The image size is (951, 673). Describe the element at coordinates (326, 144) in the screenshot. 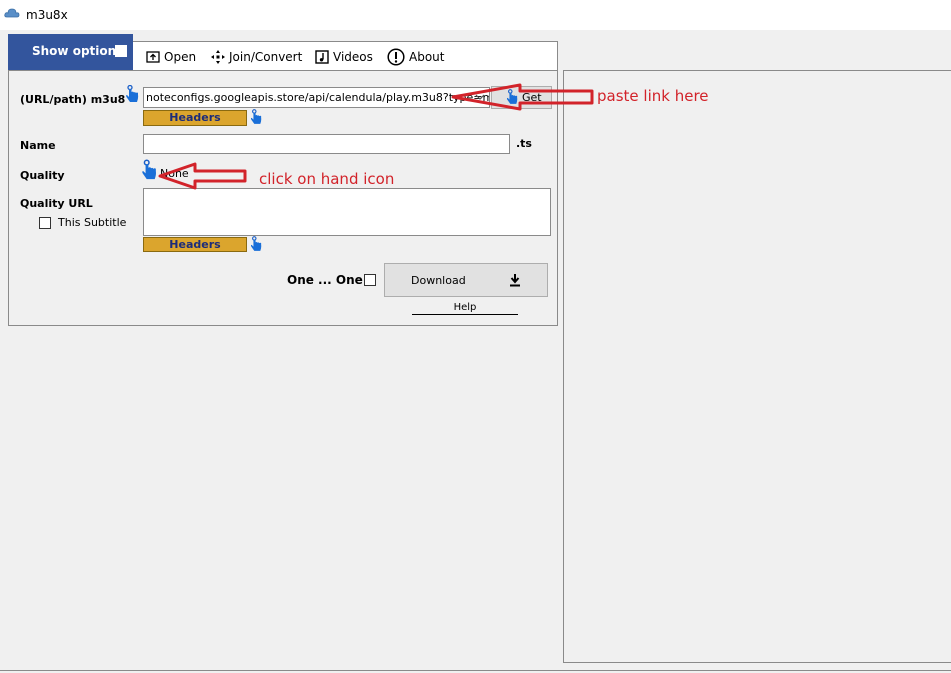

I see `name-input` at that location.